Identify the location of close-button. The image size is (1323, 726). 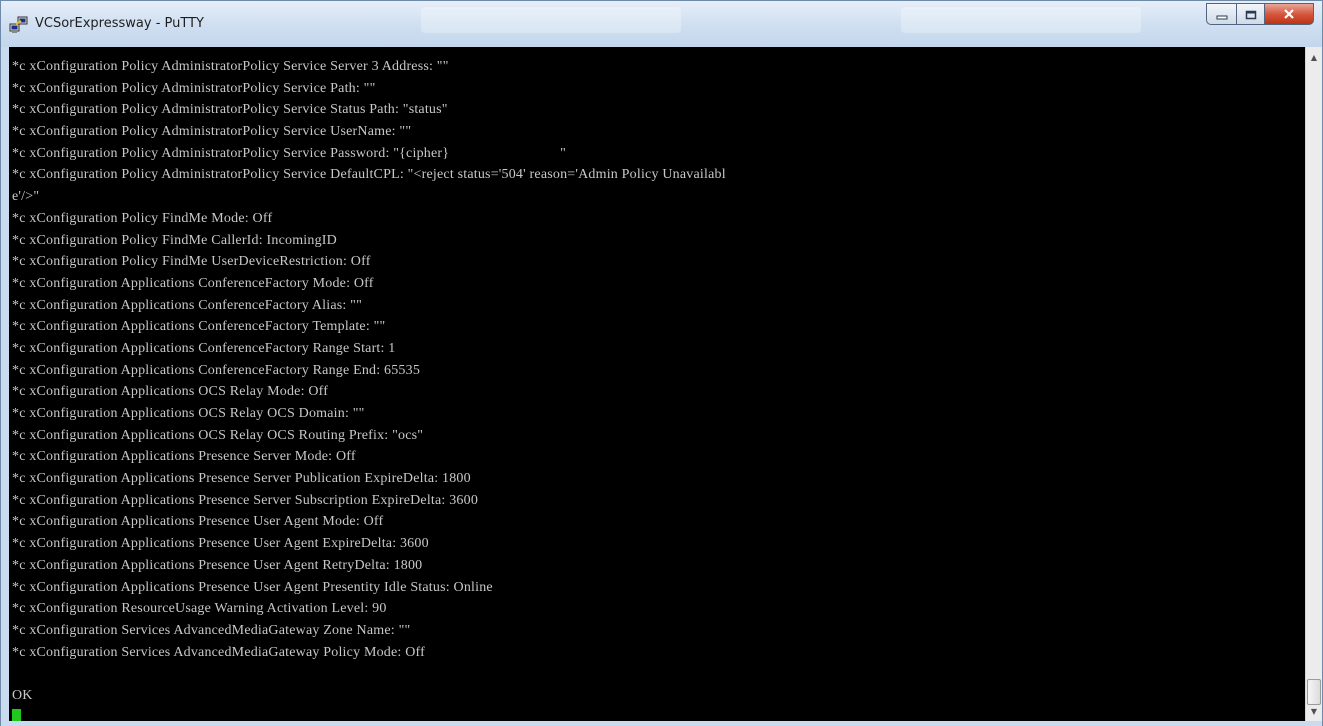
(1289, 14).